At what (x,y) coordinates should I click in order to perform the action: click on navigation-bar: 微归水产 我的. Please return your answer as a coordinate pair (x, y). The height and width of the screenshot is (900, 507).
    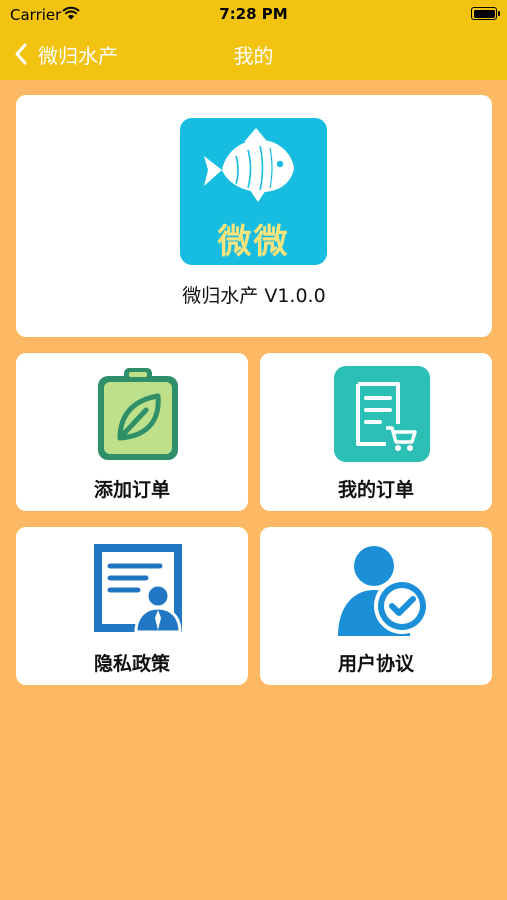
    Looking at the image, I should click on (253, 54).